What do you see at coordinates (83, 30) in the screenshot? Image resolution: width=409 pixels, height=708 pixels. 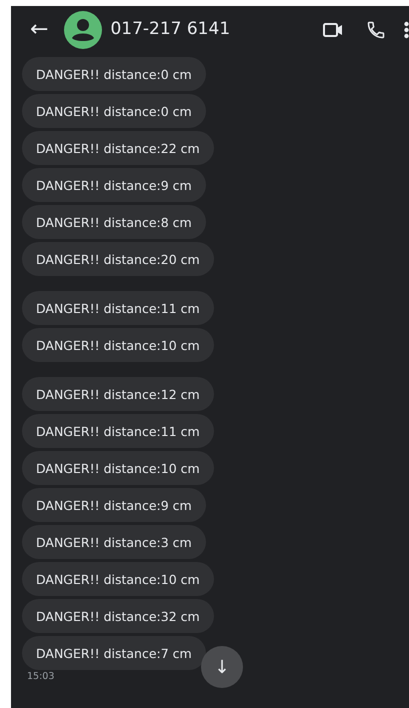 I see `avatar-icon` at bounding box center [83, 30].